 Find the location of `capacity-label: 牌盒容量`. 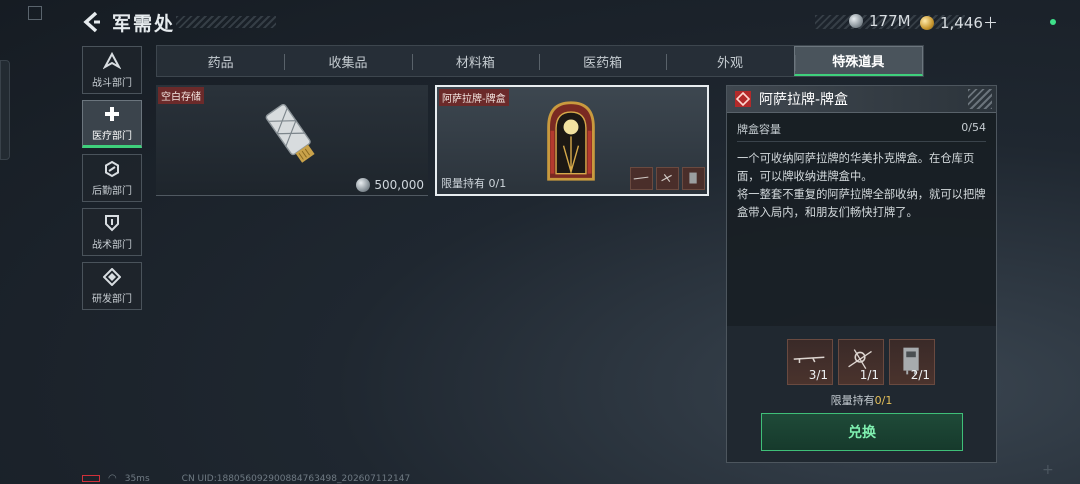

capacity-label: 牌盒容量 is located at coordinates (759, 129).